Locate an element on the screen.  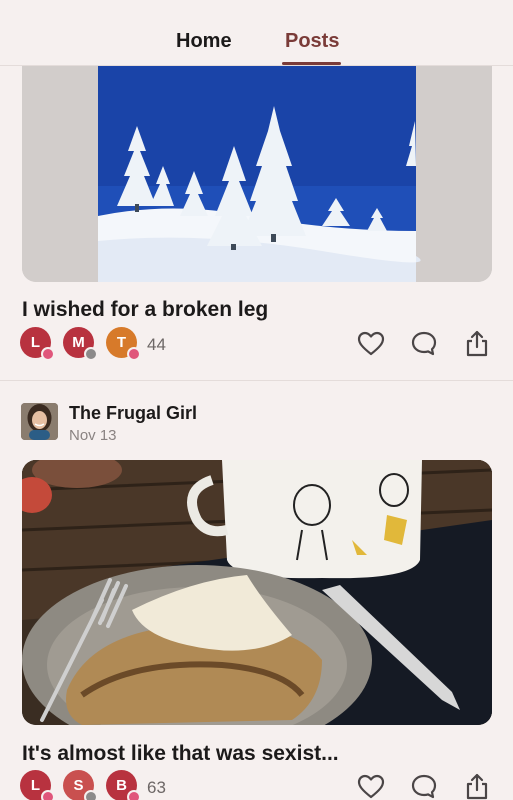
reaction-row: L S B 63 is located at coordinates (256, 785).